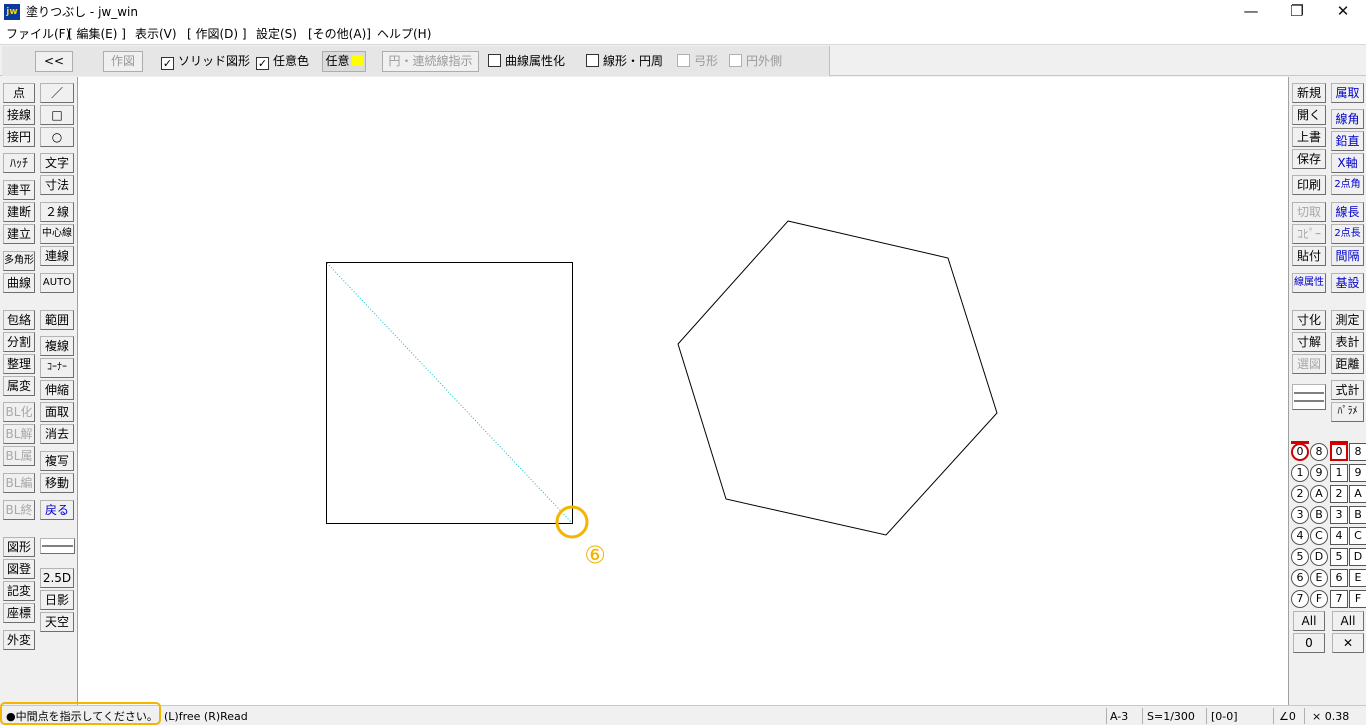  What do you see at coordinates (1309, 137) in the screenshot?
I see `tool-overwrite-button: 上書` at bounding box center [1309, 137].